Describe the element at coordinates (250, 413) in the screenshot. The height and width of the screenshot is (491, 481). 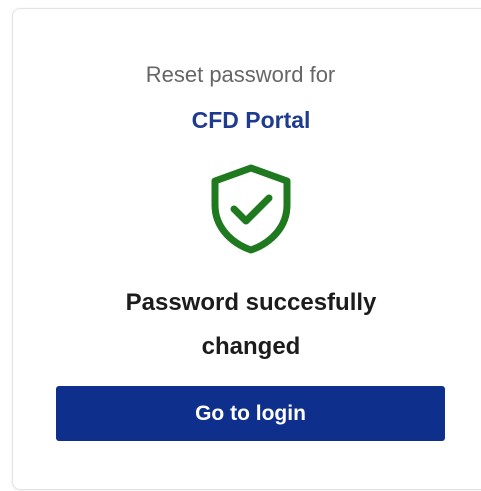
I see `go-to-login-button: Go to login` at that location.